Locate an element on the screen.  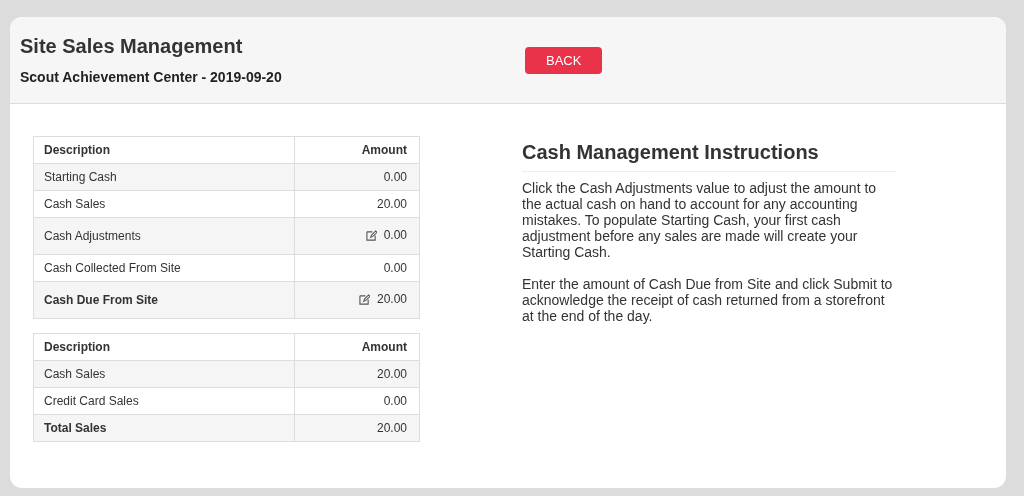
instructions-paragraph: Enter the amount of Cash Due from Site and click Submit to acknowledge the receipt of cash returned from a storefront at the end of the day. is located at coordinates (708, 300).